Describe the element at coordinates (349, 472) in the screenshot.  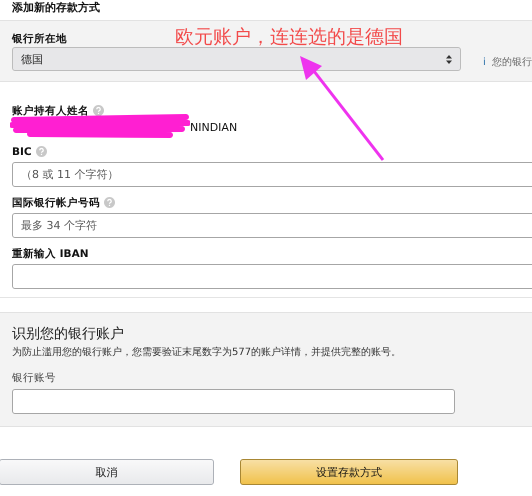
I see `submit-button: 设置存款方式` at that location.